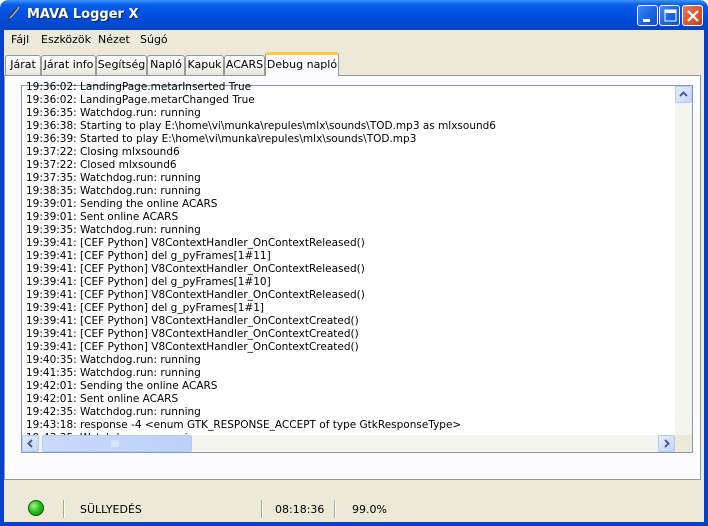  I want to click on tab-acars: ACARS, so click(244, 65).